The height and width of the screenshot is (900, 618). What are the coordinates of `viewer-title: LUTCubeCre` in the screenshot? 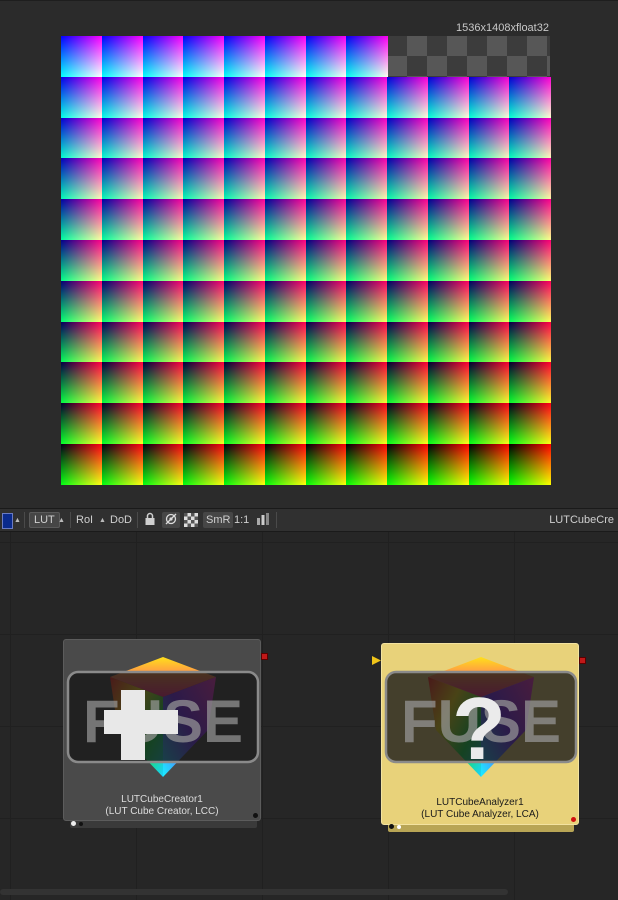 It's located at (581, 520).